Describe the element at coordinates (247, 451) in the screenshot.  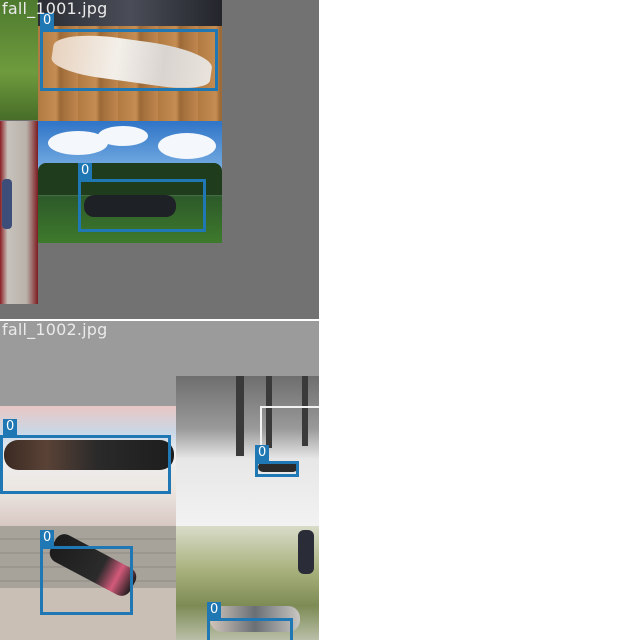
I see `snow-park-image` at that location.